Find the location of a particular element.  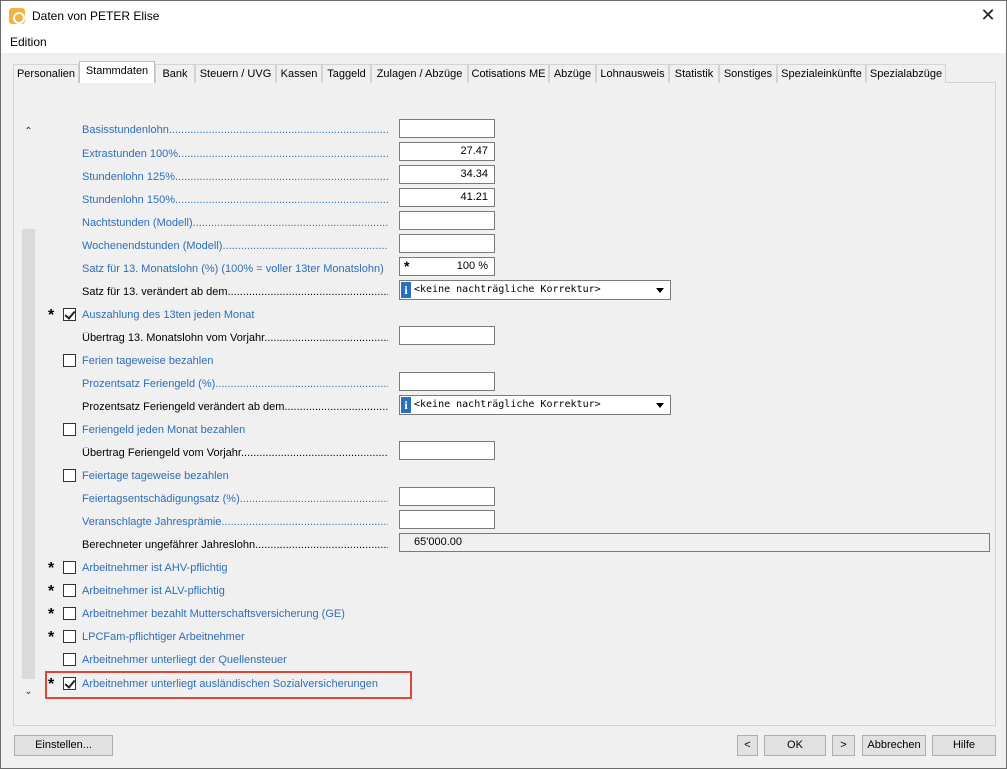

scroll-up-icon: ⌃ is located at coordinates (28, 133).